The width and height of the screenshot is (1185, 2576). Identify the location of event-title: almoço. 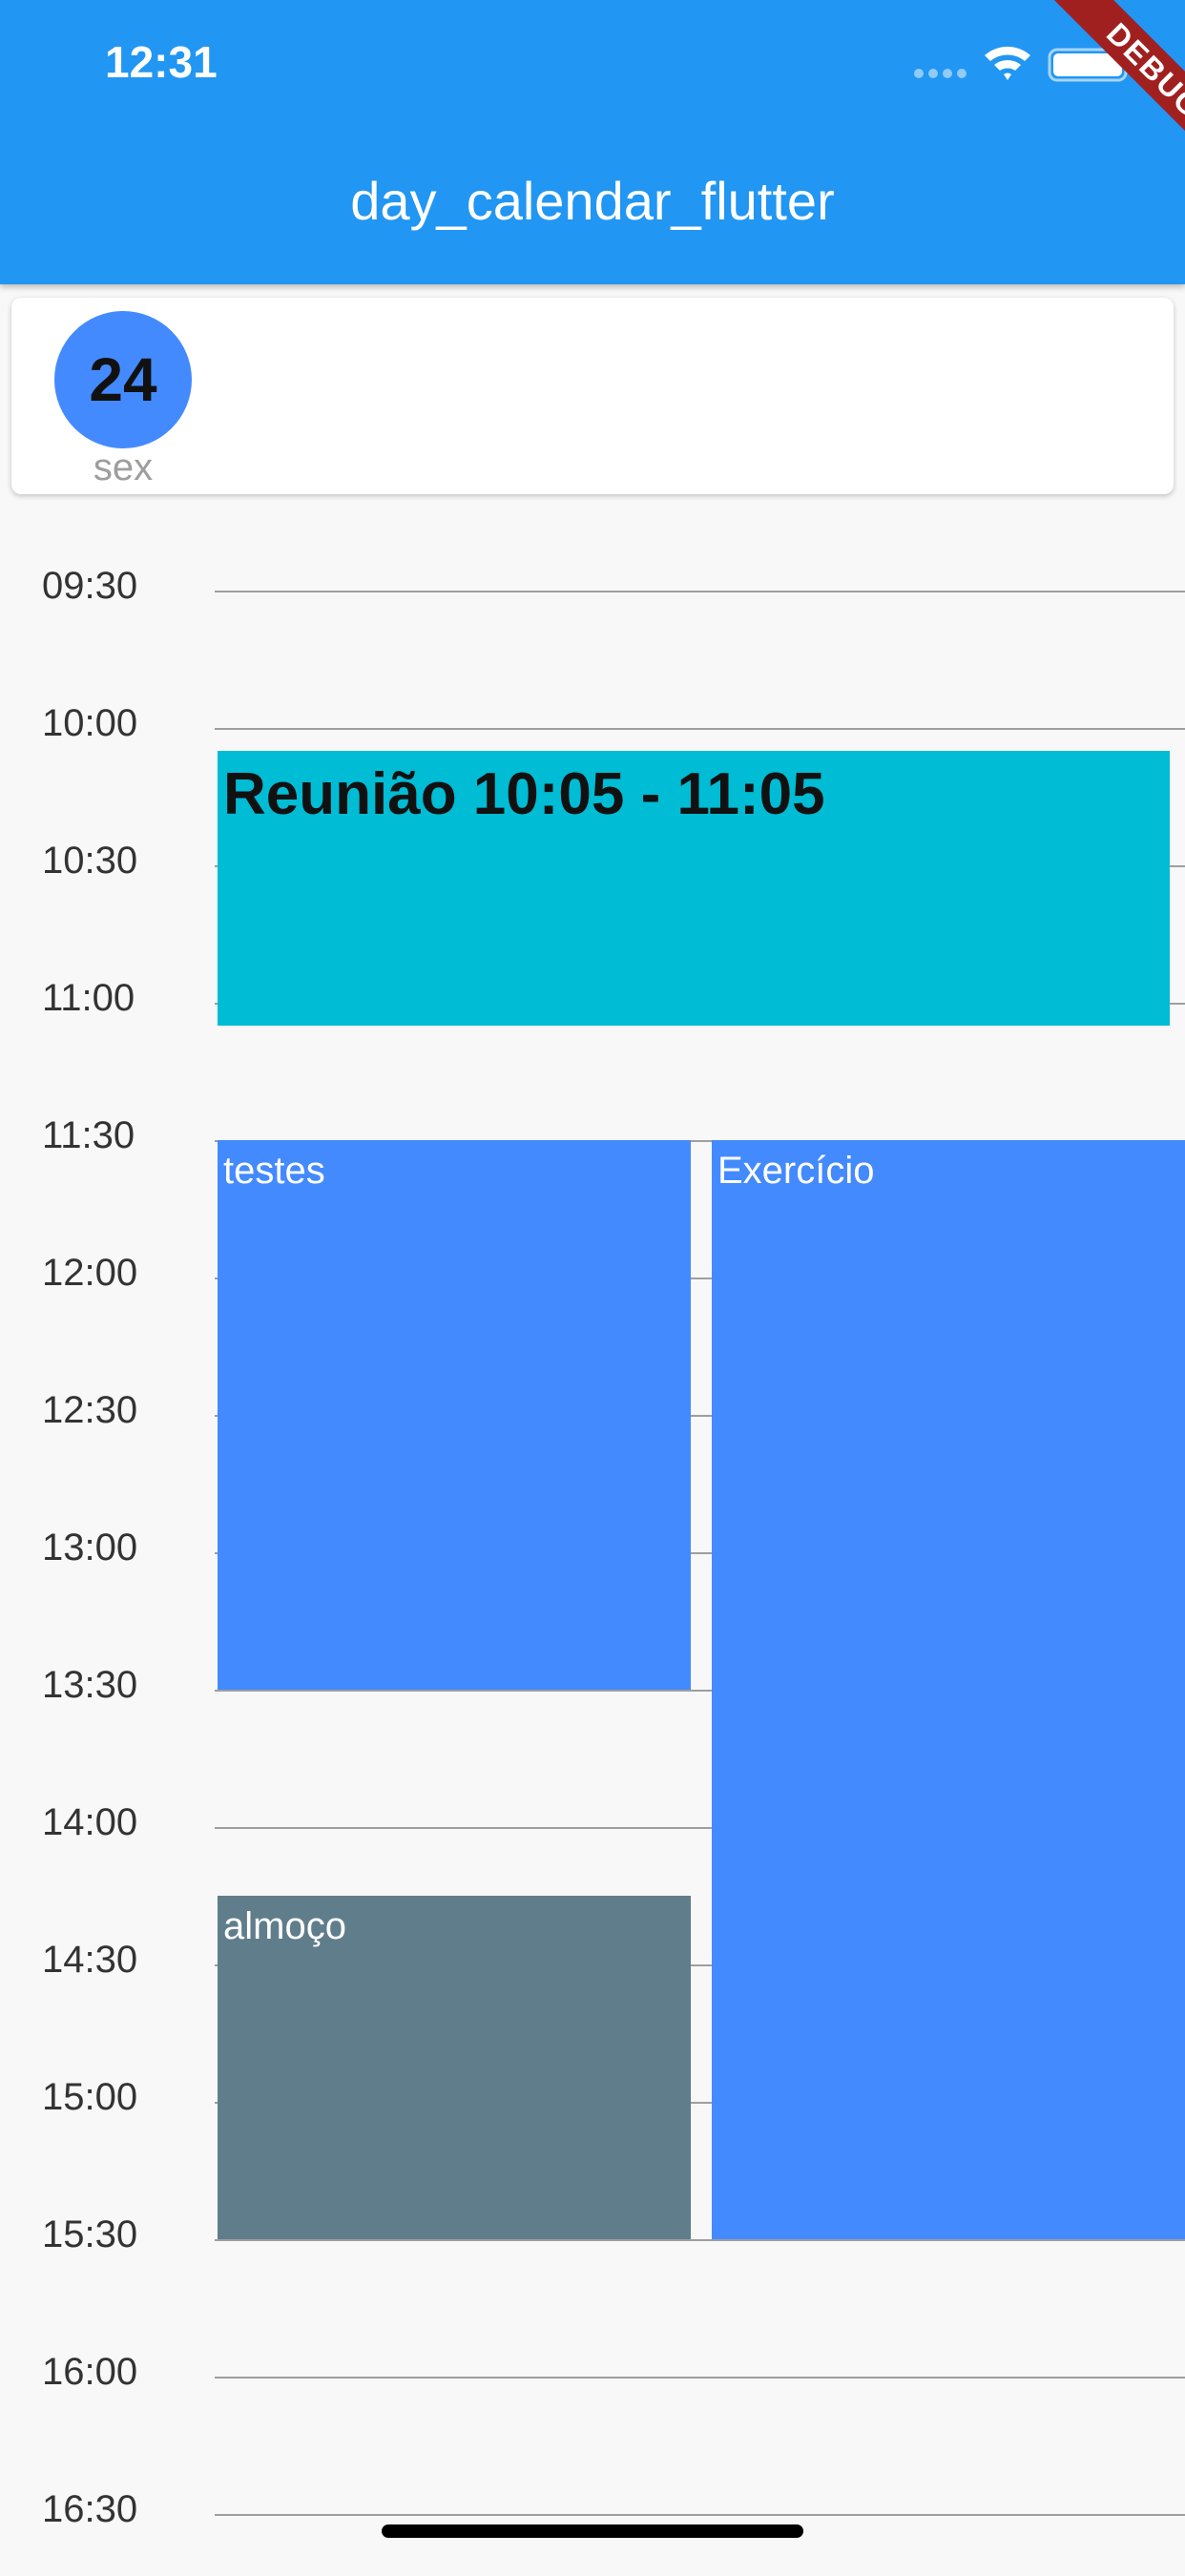
(285, 1926).